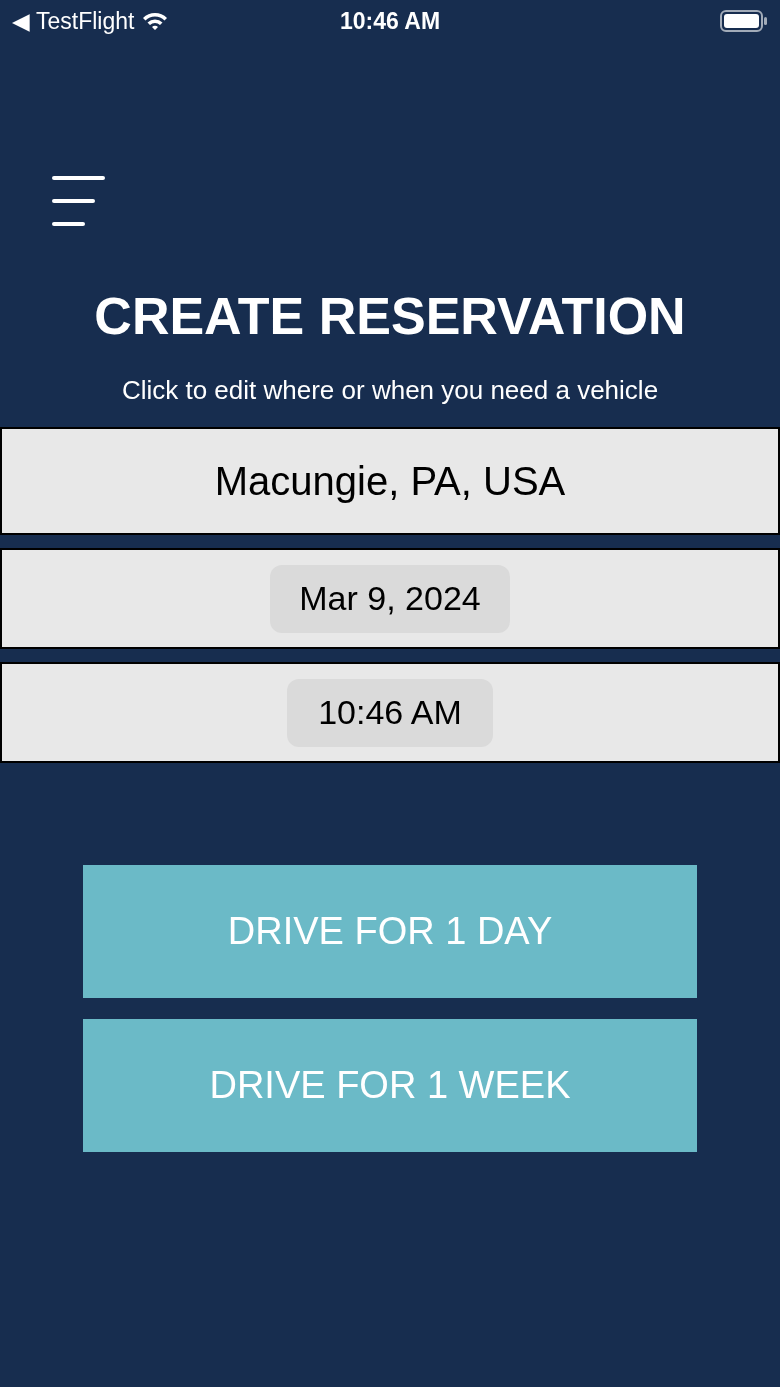 This screenshot has height=1387, width=780. Describe the element at coordinates (390, 316) in the screenshot. I see `page-title: CREATE RESERVATION` at that location.